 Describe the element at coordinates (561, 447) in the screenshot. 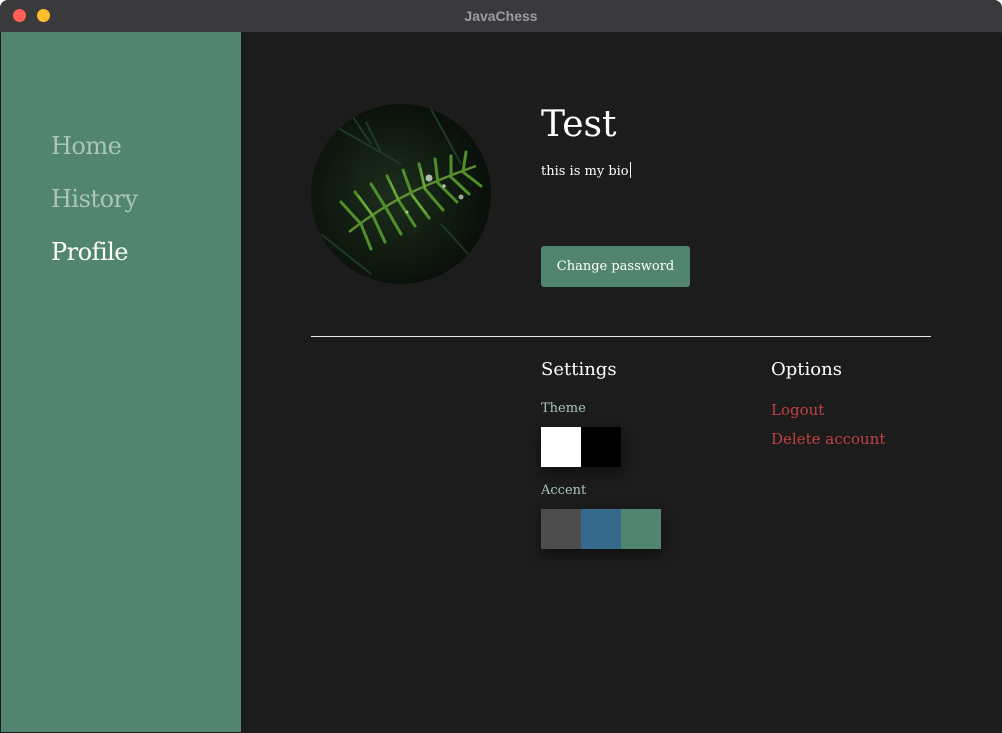

I see `theme-swatch-light` at that location.